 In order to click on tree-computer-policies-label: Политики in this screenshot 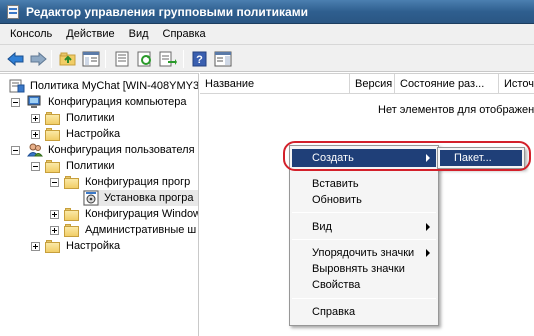, I will do `click(90, 118)`.